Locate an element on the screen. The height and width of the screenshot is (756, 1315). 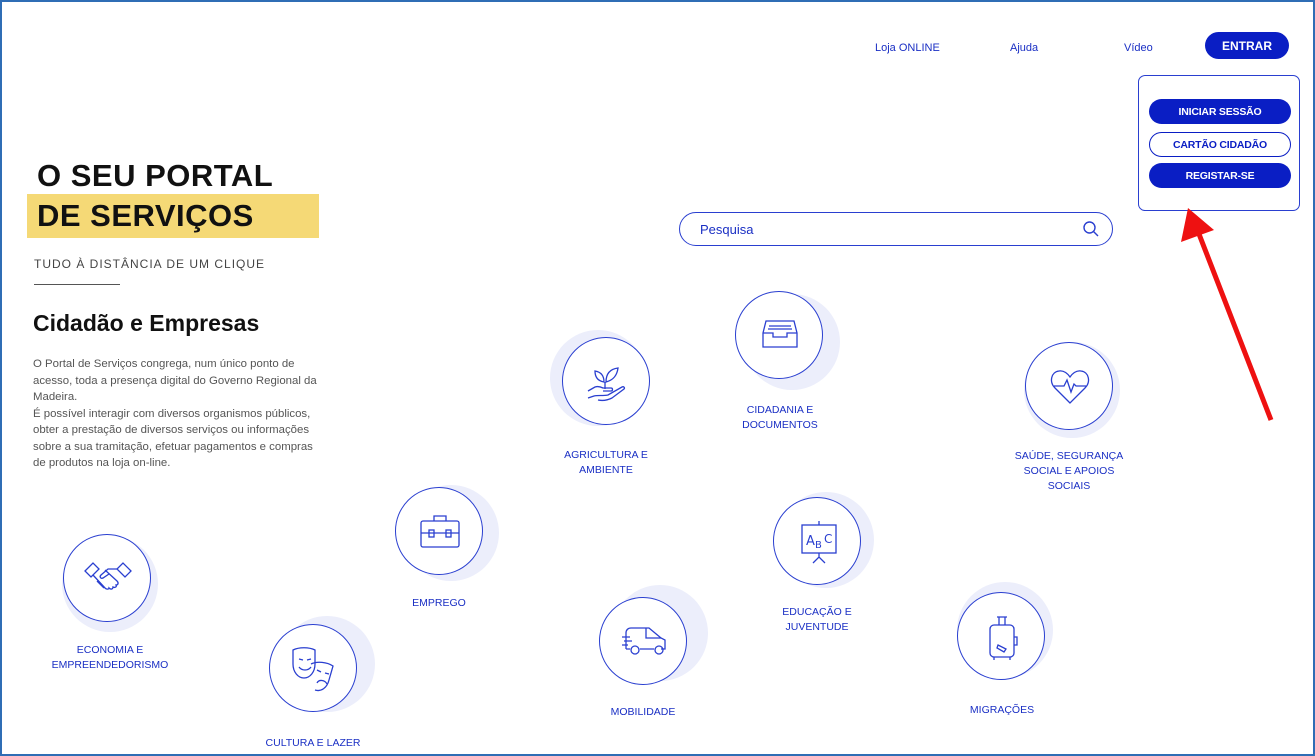
nav-ajuda: Ajuda is located at coordinates (1024, 48).